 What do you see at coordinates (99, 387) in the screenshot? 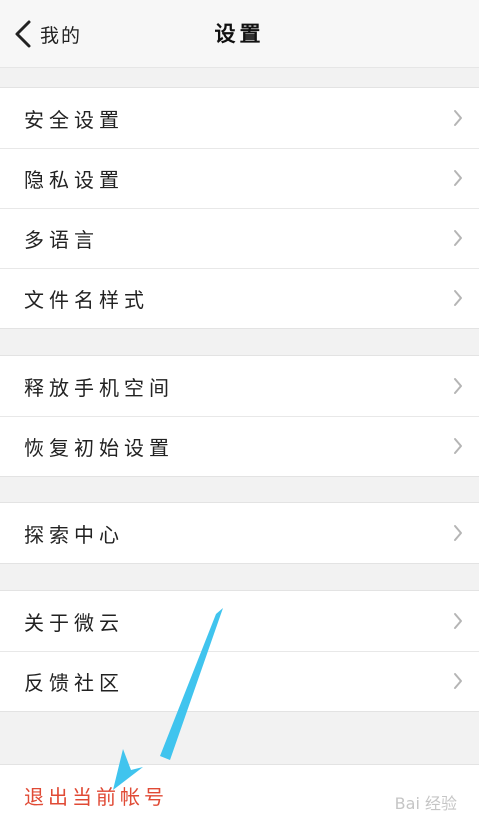
I see `setting-item-label: 释放手机空间` at bounding box center [99, 387].